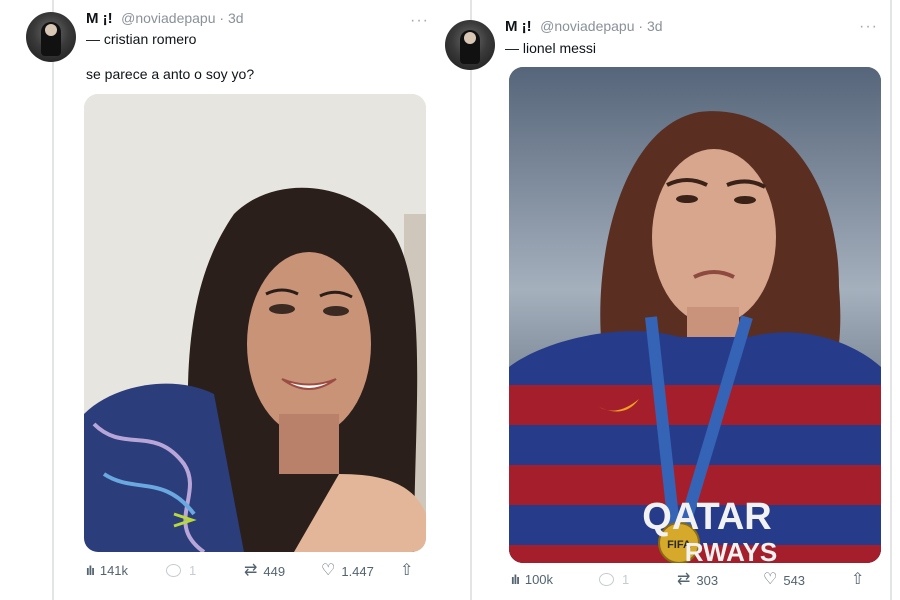 The height and width of the screenshot is (600, 900). What do you see at coordinates (114, 570) in the screenshot?
I see `views-count: 141k` at bounding box center [114, 570].